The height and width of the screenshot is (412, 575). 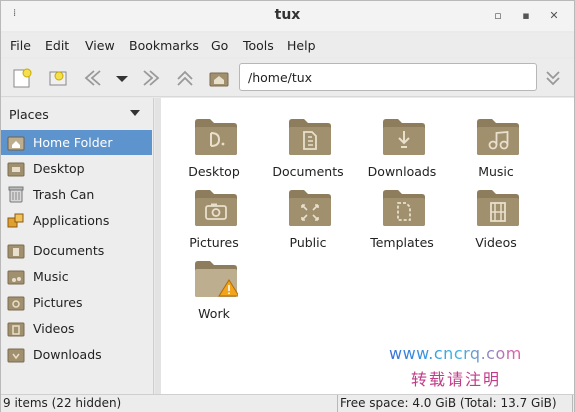 I want to click on file-item-videos: Videos, so click(x=496, y=213).